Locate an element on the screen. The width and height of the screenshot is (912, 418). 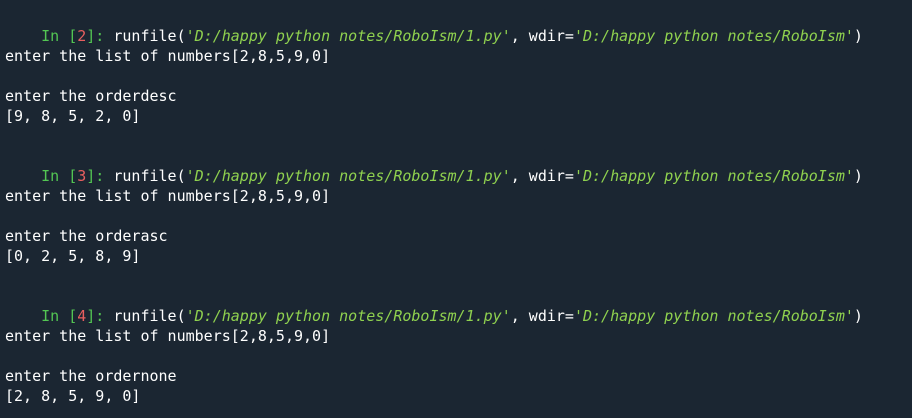
prompt-number: 2 is located at coordinates (82, 36).